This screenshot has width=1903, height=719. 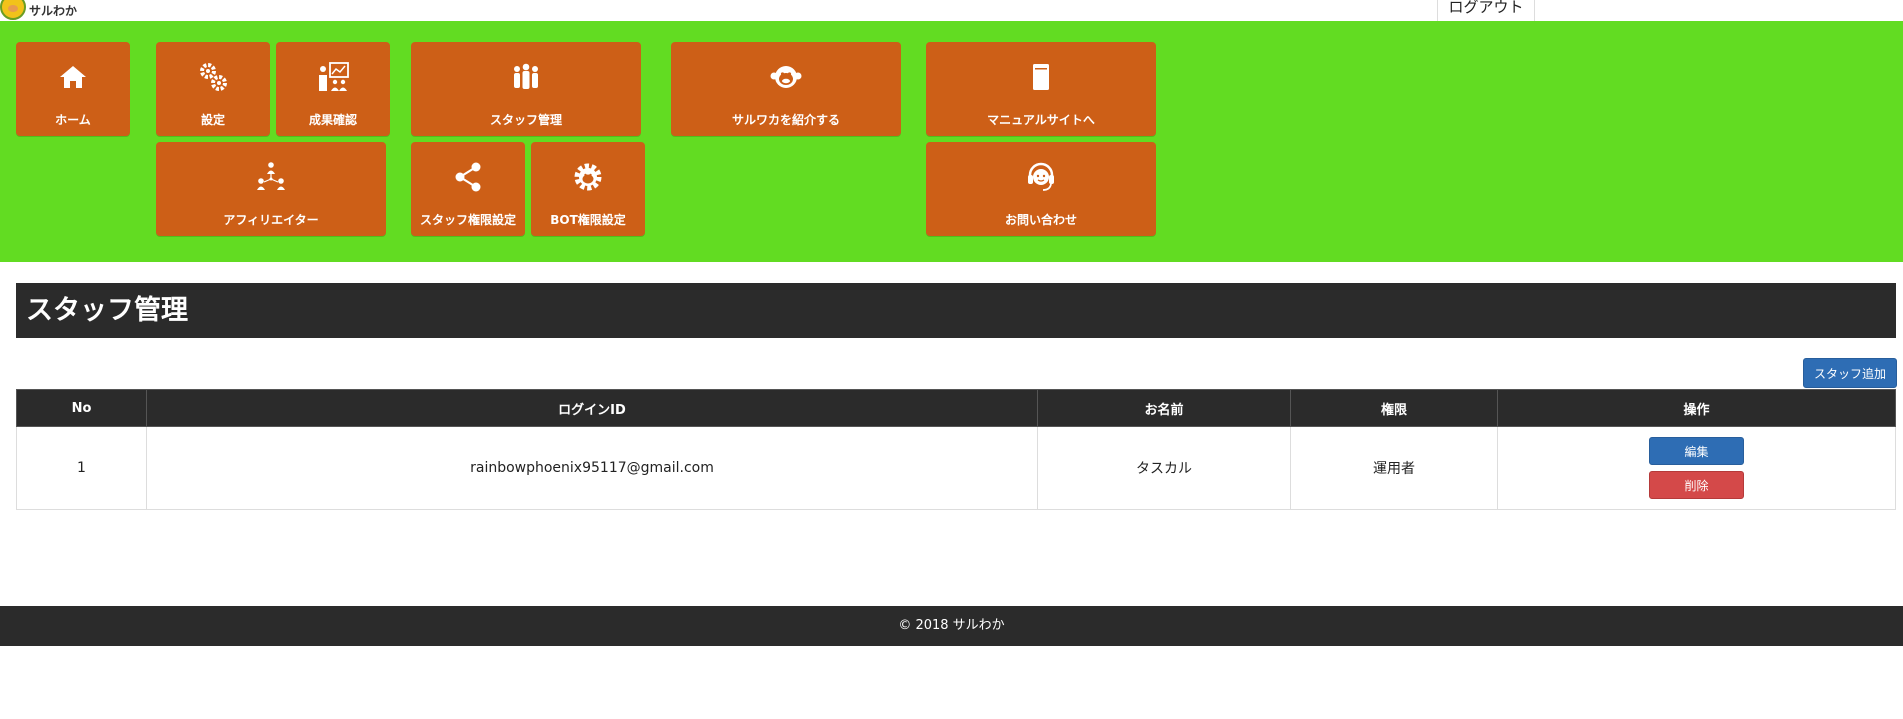 I want to click on nav-staff-label: スタッフ管理, so click(x=525, y=120).